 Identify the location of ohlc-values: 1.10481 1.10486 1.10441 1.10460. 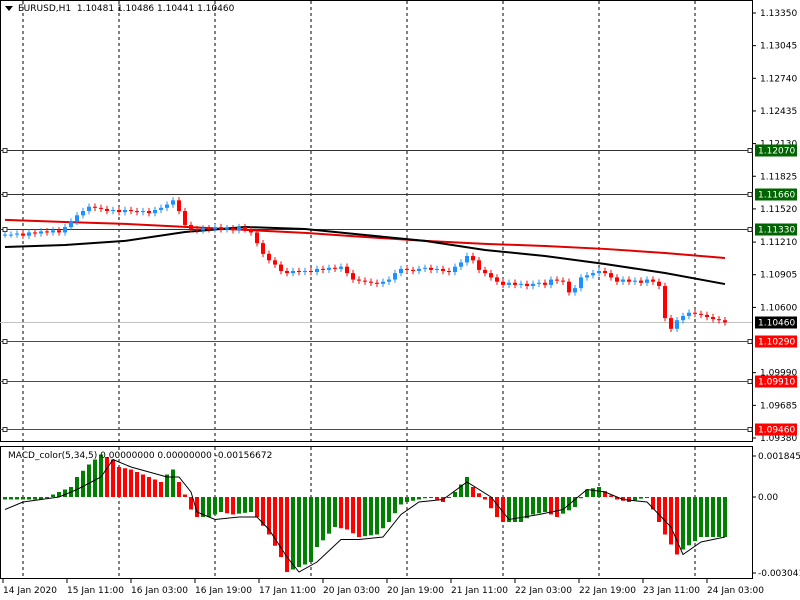
(155, 9).